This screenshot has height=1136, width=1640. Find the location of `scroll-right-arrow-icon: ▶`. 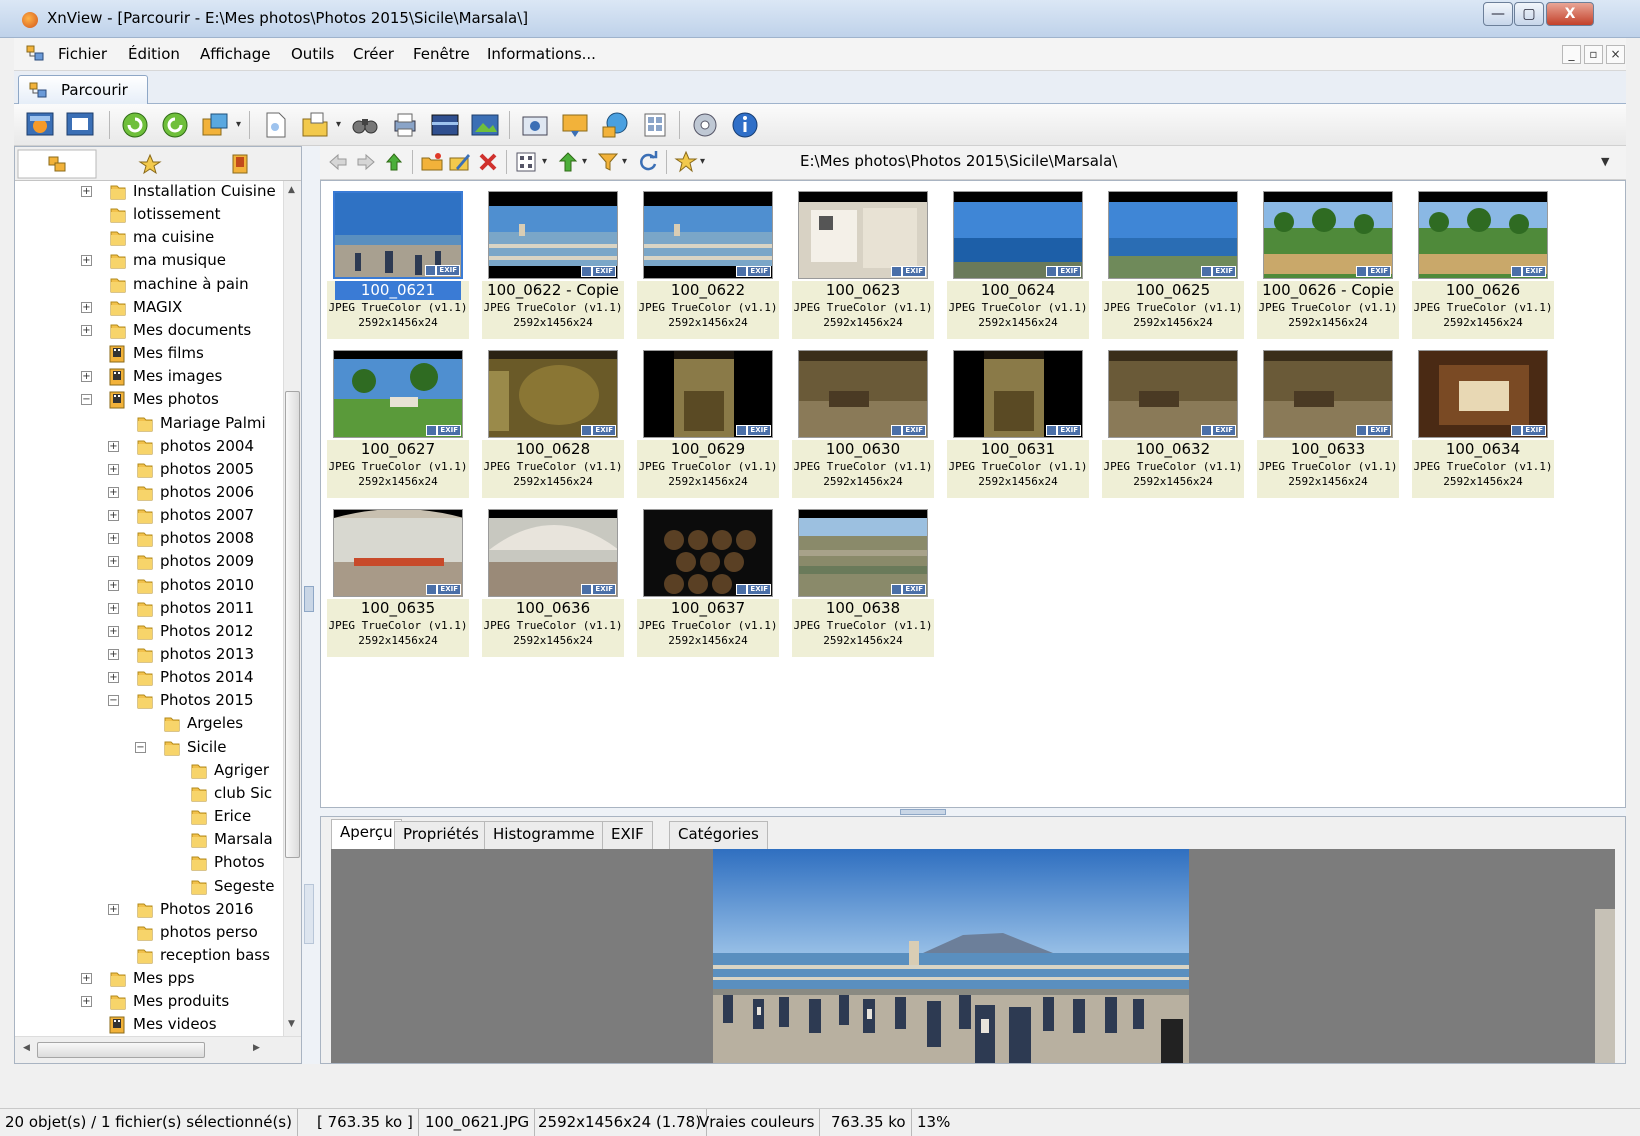

scroll-right-arrow-icon: ▶ is located at coordinates (256, 1048).